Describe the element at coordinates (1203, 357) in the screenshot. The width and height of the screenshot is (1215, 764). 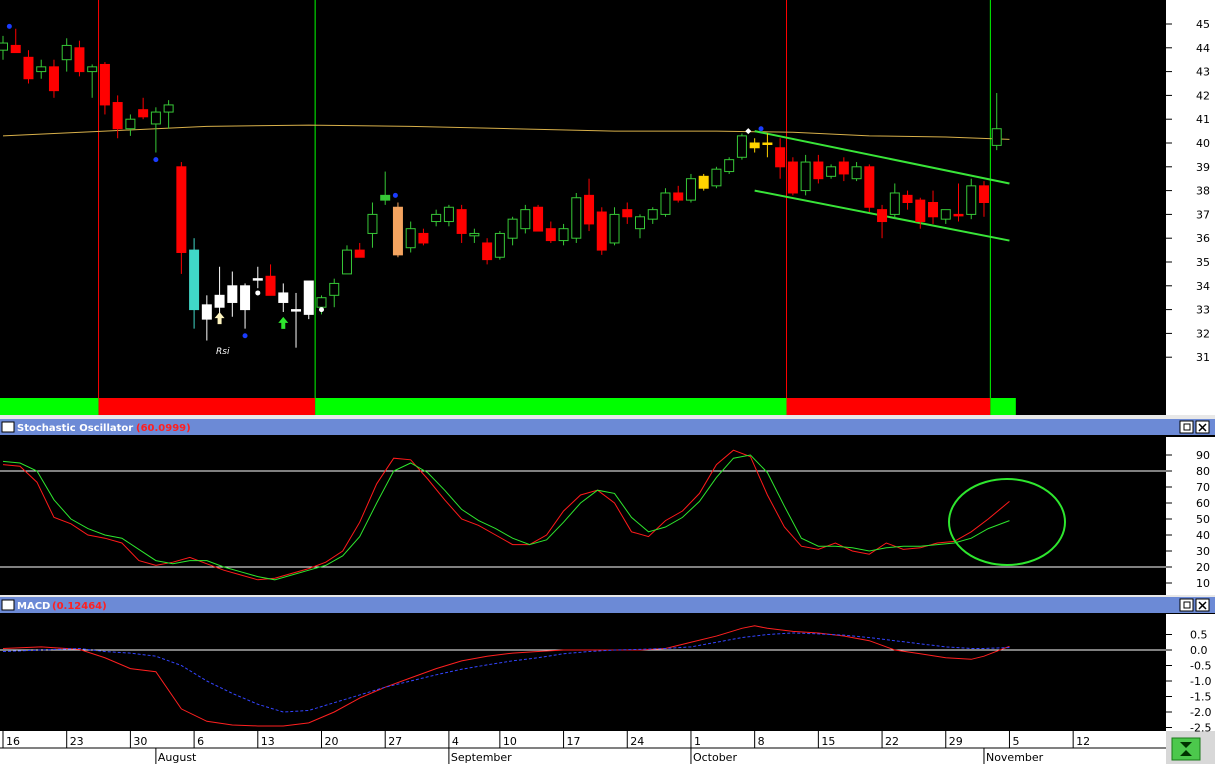
I see `price-tick-label: 31` at that location.